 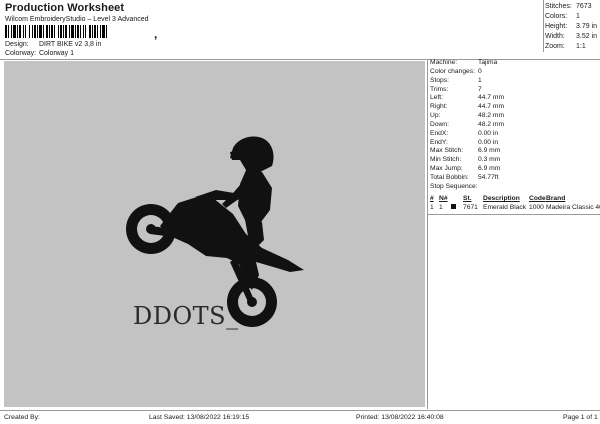 What do you see at coordinates (447, 151) in the screenshot?
I see `info-label: Max Stitch:` at bounding box center [447, 151].